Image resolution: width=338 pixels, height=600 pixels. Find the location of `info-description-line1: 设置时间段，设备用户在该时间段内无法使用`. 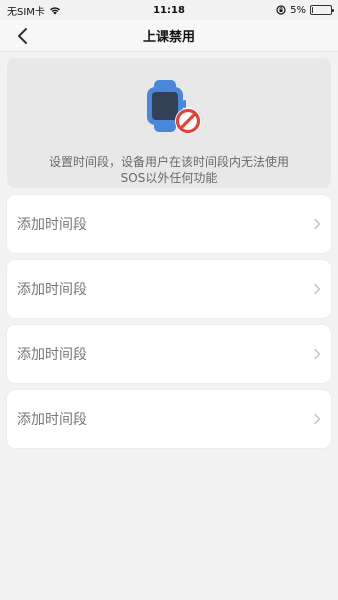

info-description-line1: 设置时间段，设备用户在该时间段内无法使用 is located at coordinates (168, 162).